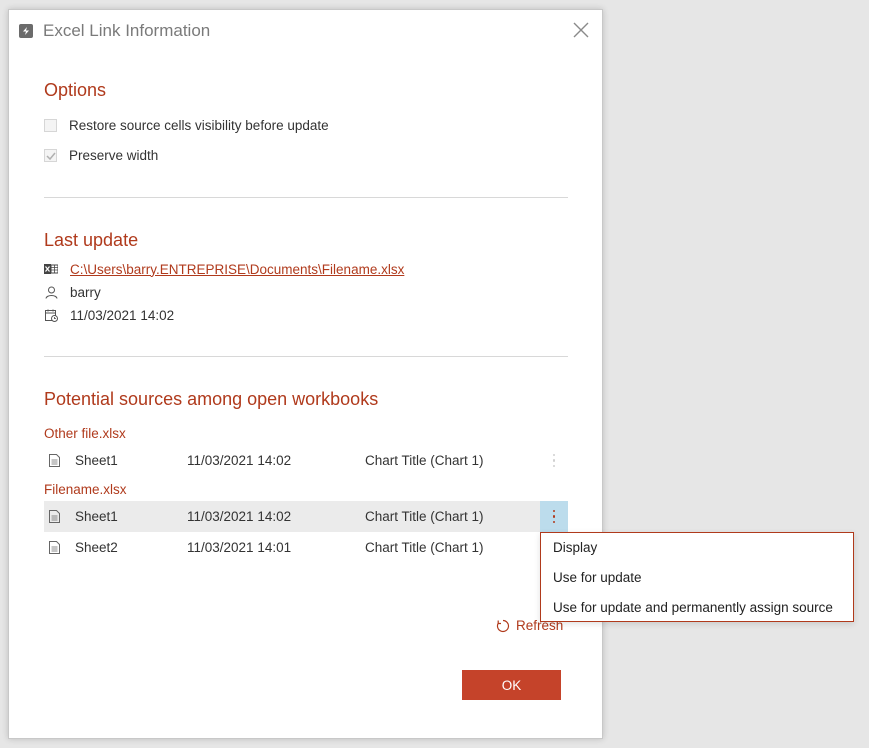  What do you see at coordinates (26, 31) in the screenshot?
I see `excel-link-icon` at bounding box center [26, 31].